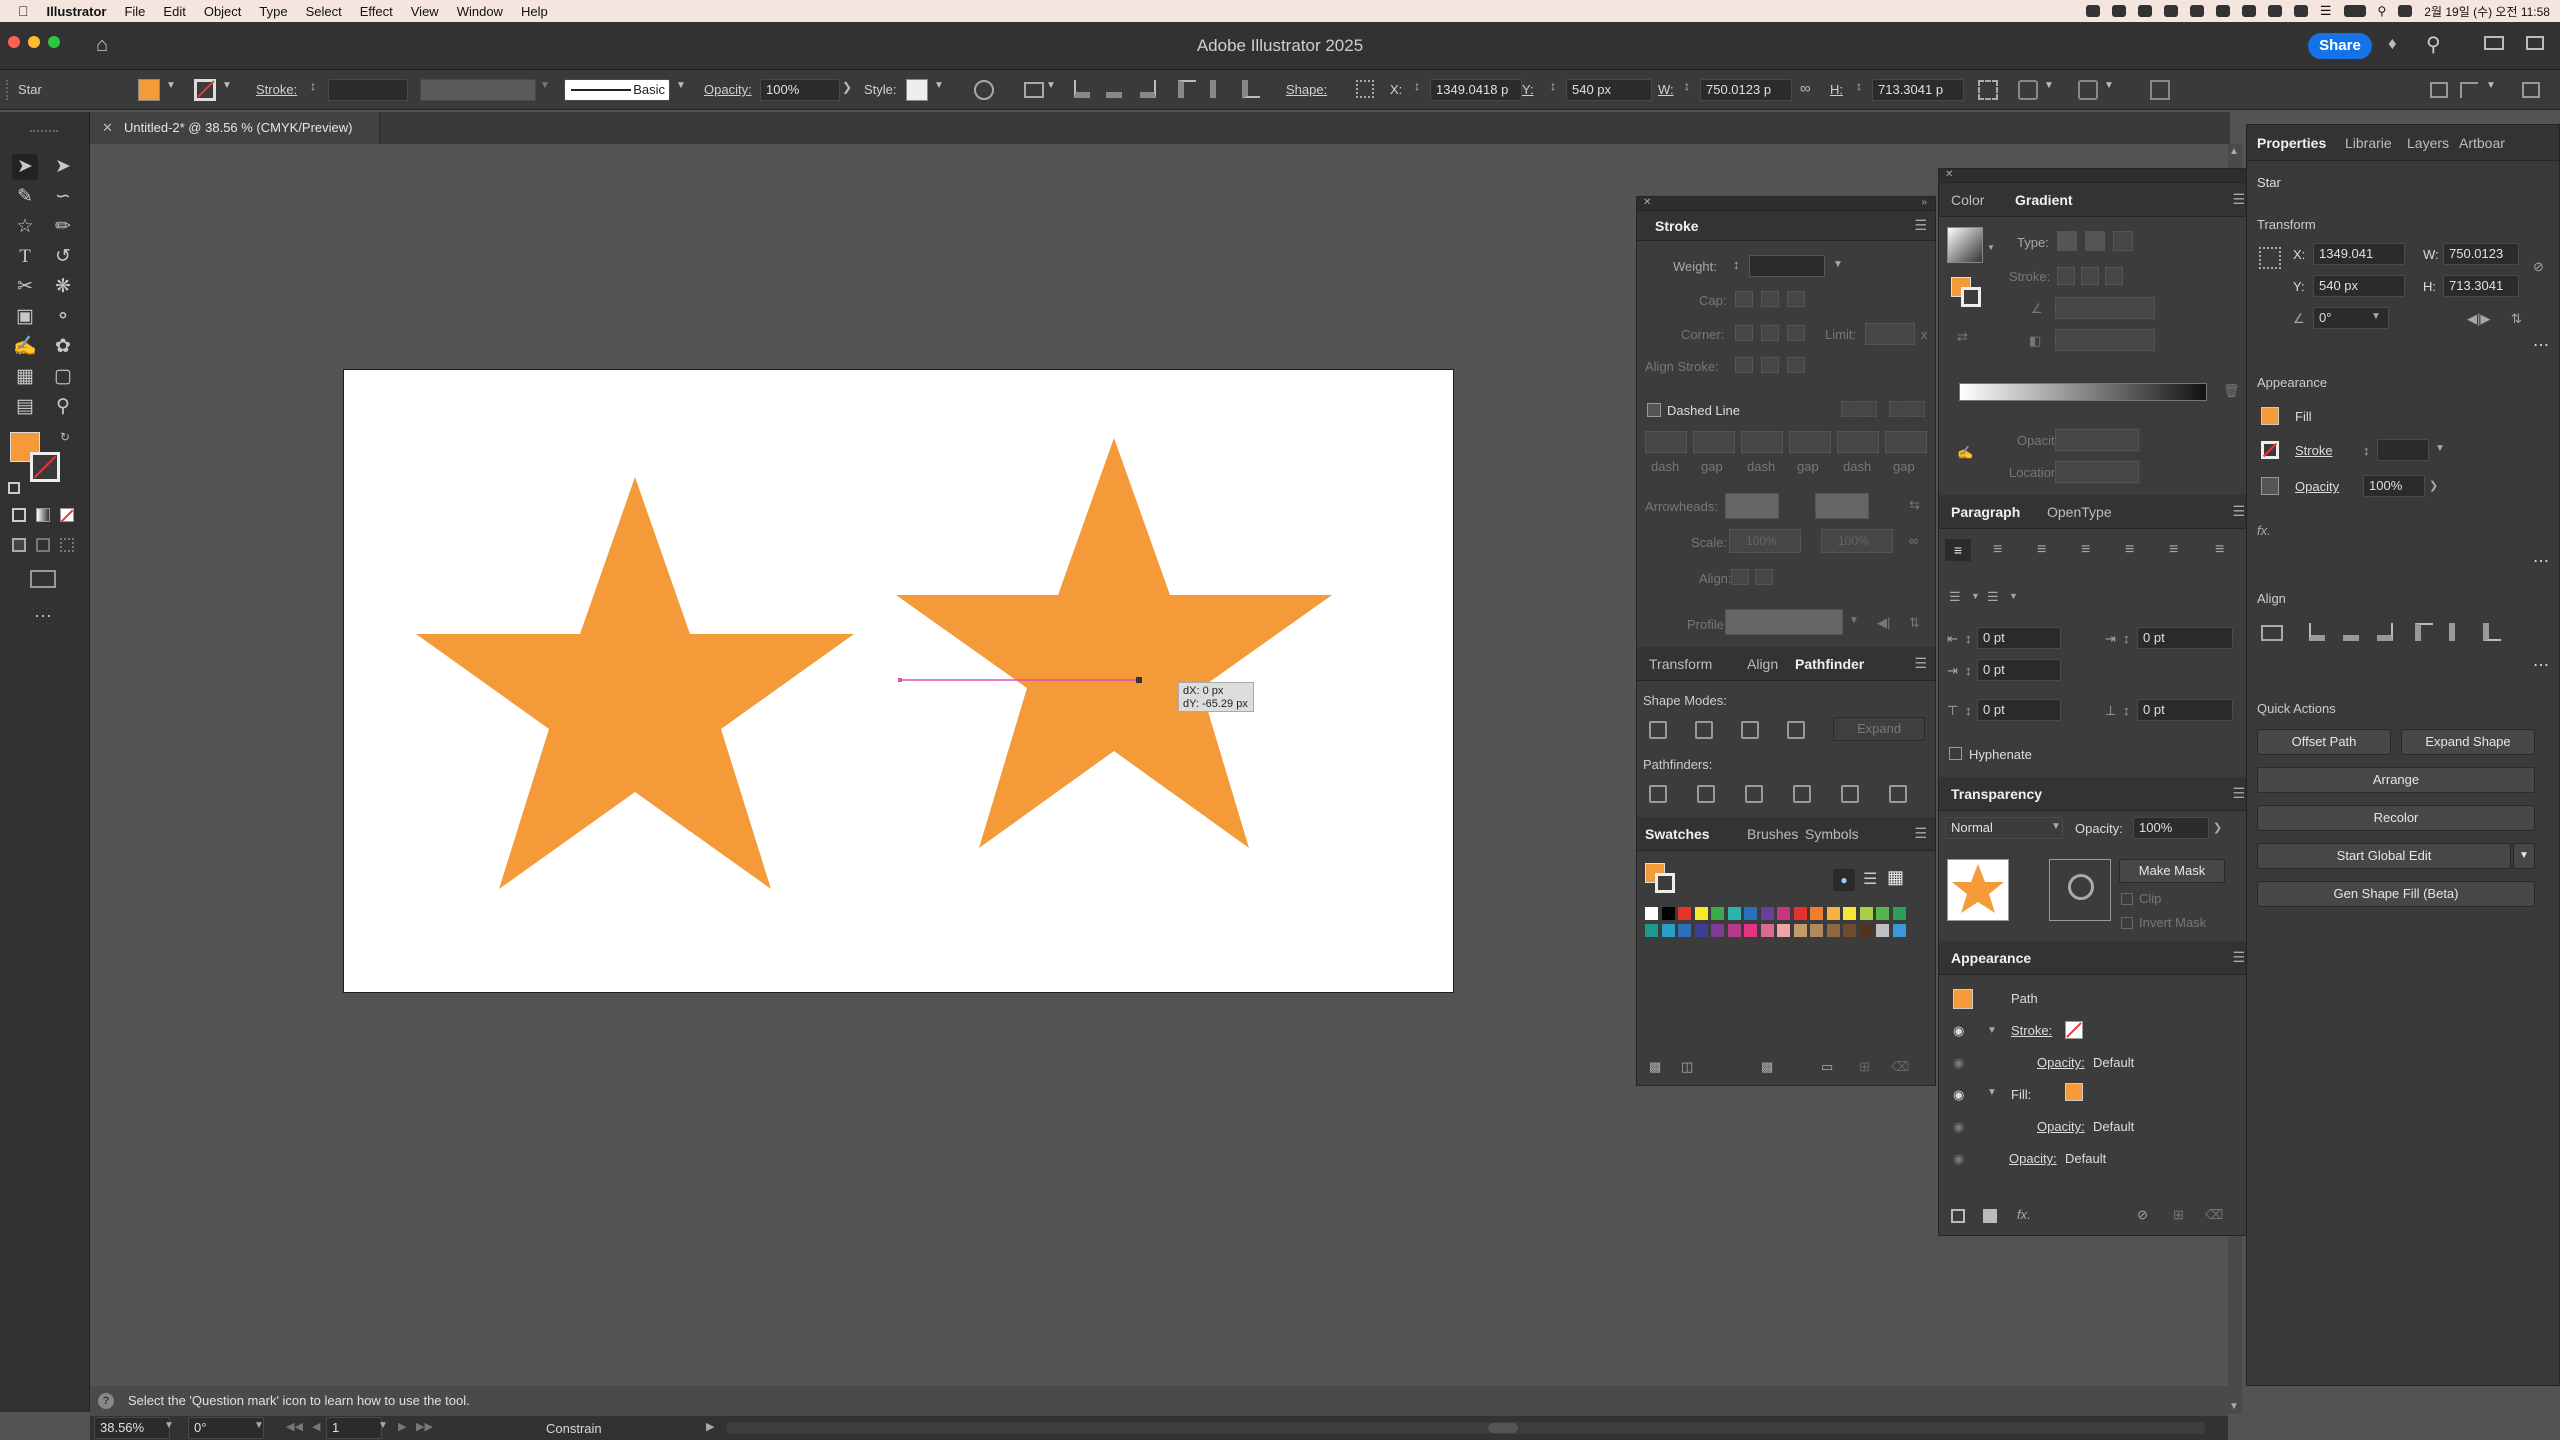  I want to click on stroke-label: Stroke:, so click(276, 89).